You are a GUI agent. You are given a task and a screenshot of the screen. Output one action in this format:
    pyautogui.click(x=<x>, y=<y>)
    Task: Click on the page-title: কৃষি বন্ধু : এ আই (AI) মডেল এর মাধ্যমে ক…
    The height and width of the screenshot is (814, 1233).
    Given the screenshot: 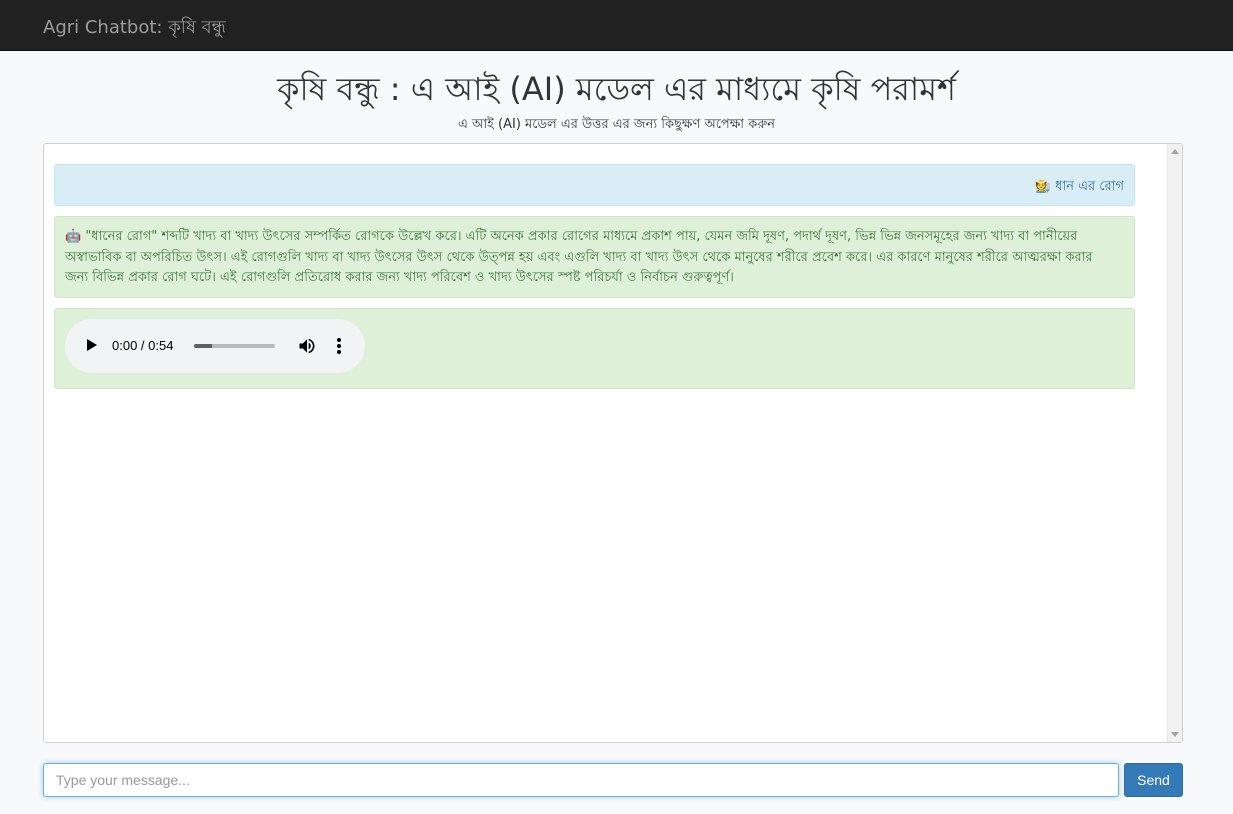 What is the action you would take?
    pyautogui.click(x=616, y=89)
    